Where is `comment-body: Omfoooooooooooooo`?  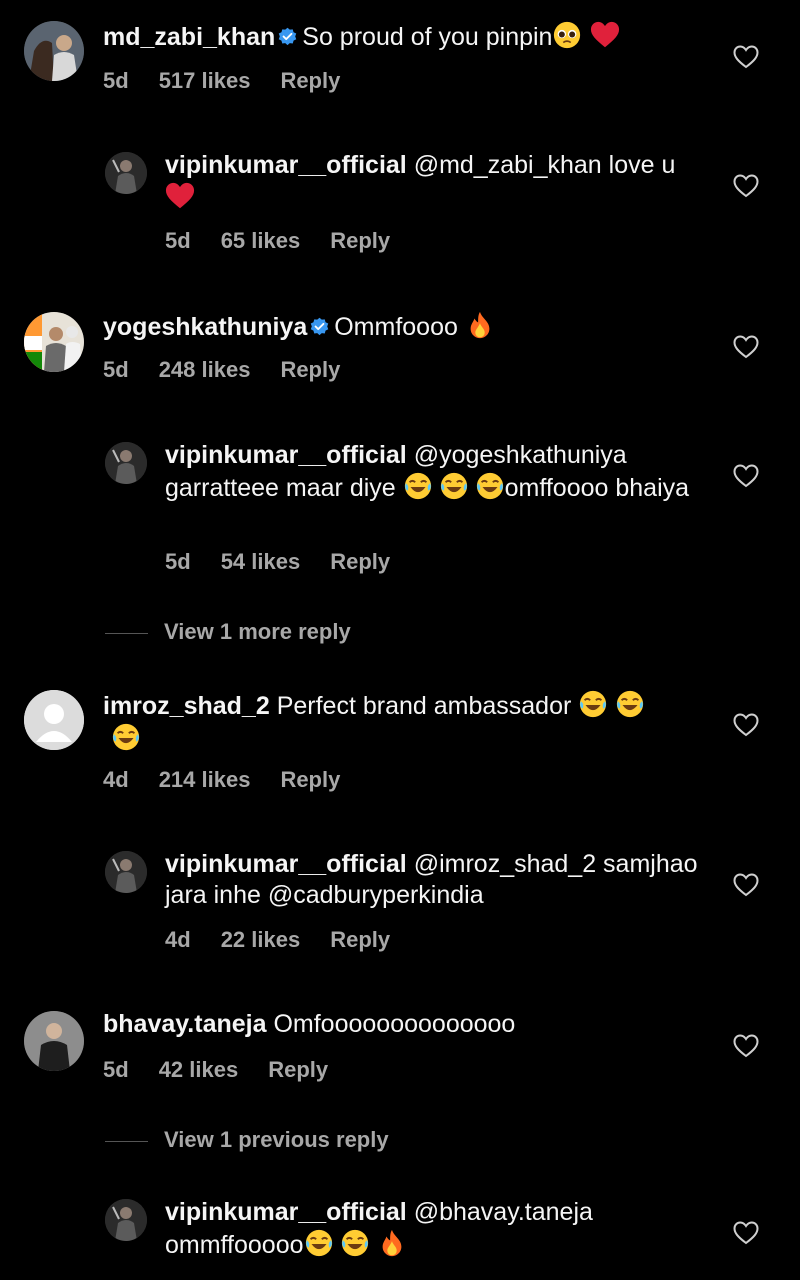
comment-body: Omfoooooooooooooo is located at coordinates (394, 1024).